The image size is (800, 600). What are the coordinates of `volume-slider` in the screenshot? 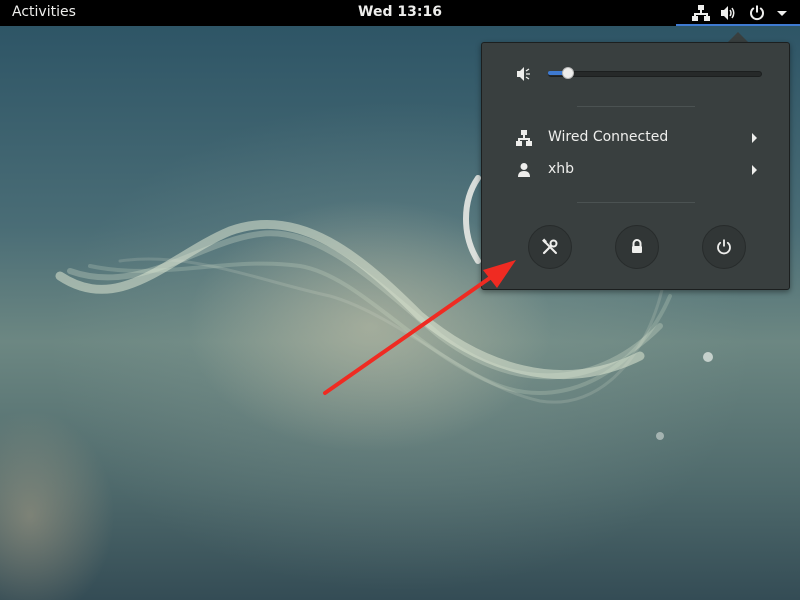 It's located at (655, 73).